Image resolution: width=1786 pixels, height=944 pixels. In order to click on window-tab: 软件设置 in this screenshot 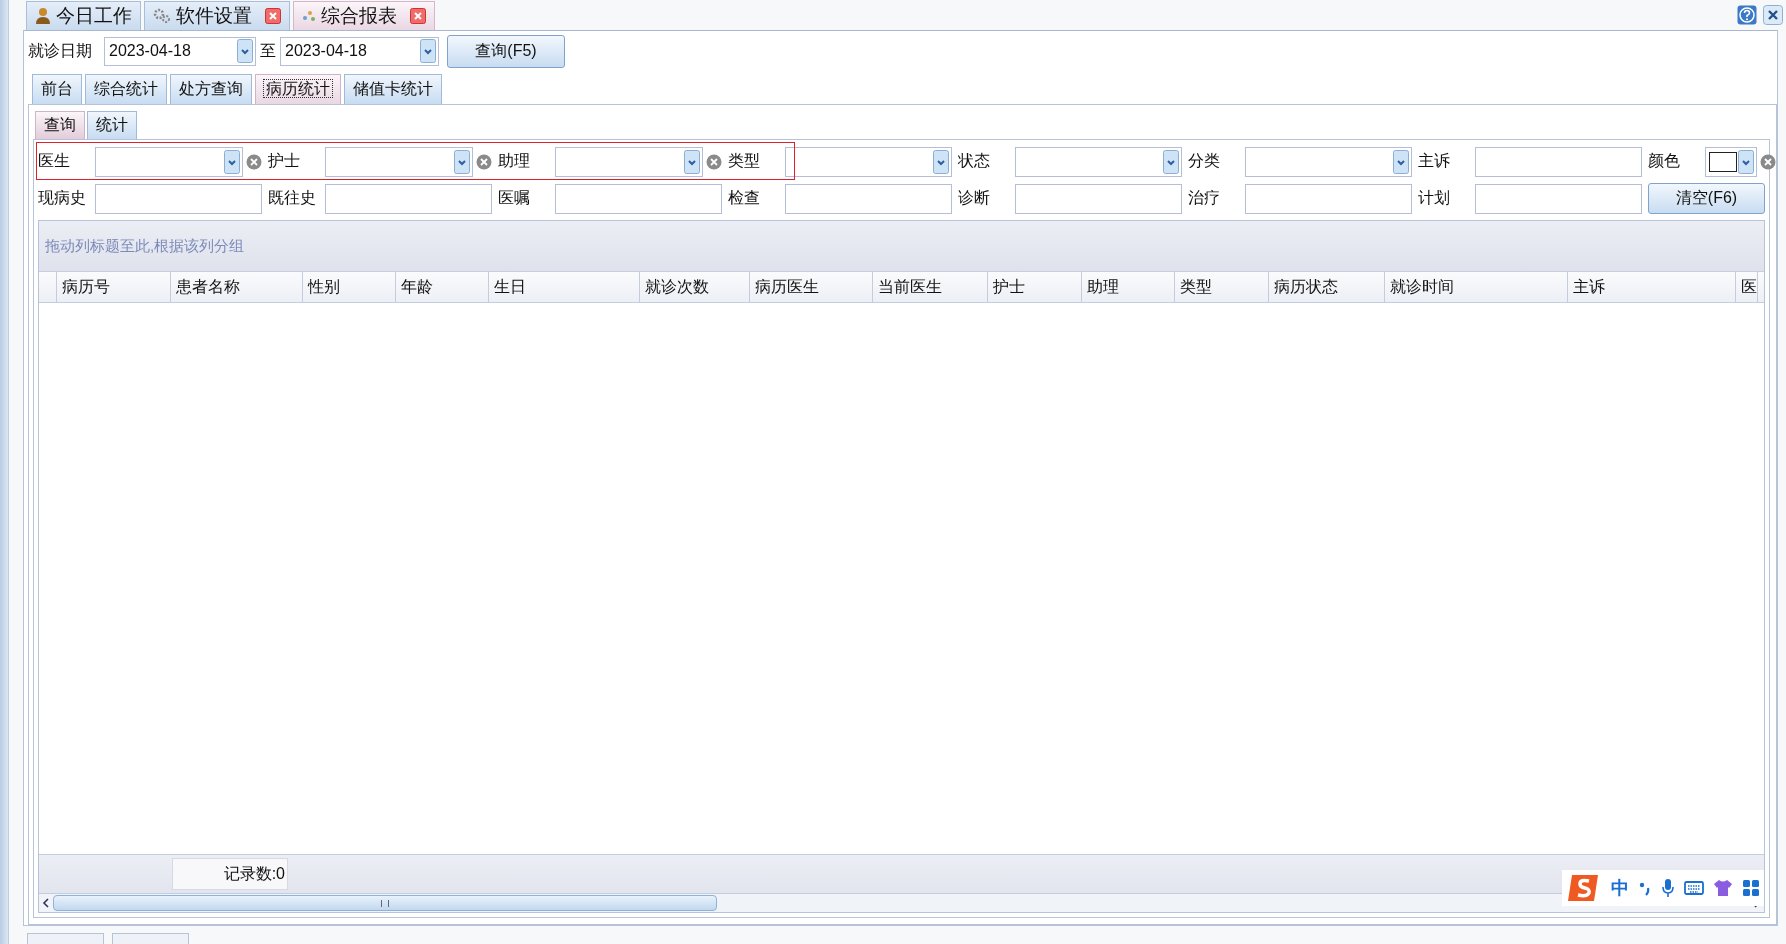, I will do `click(217, 15)`.